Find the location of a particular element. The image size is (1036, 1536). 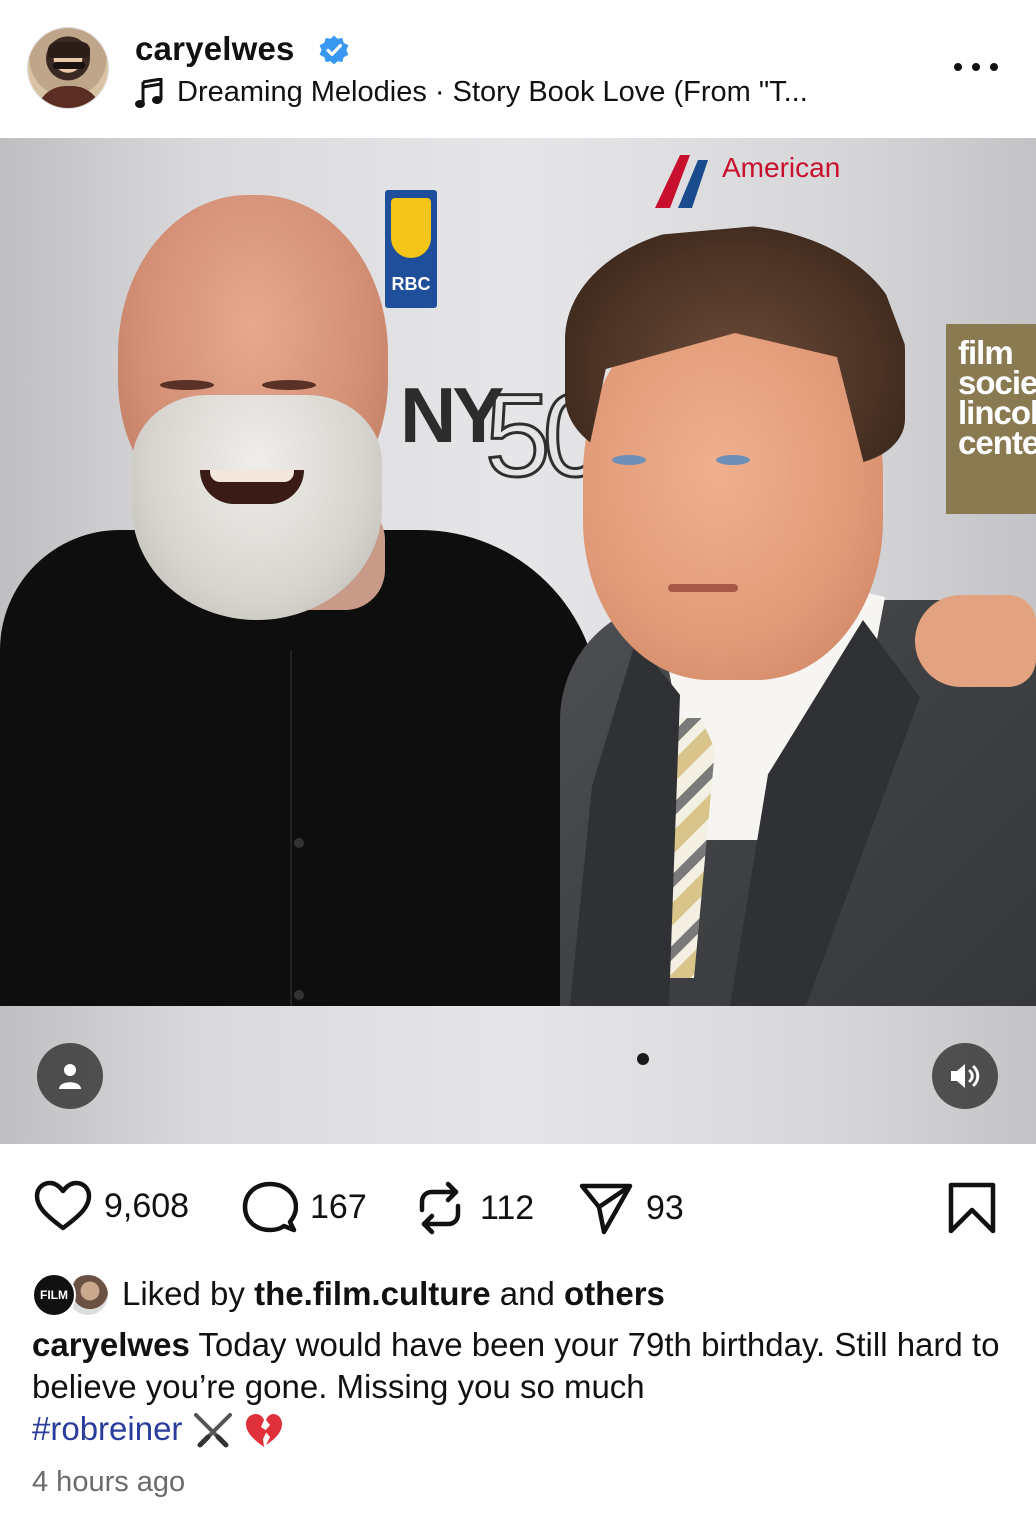

comment-button: 167 is located at coordinates (304, 1207).